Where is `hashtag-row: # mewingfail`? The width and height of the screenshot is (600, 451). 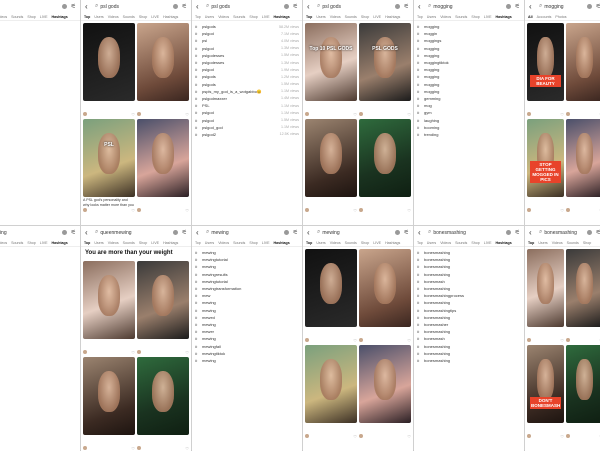 hashtag-row: # mewingfail is located at coordinates (247, 345).